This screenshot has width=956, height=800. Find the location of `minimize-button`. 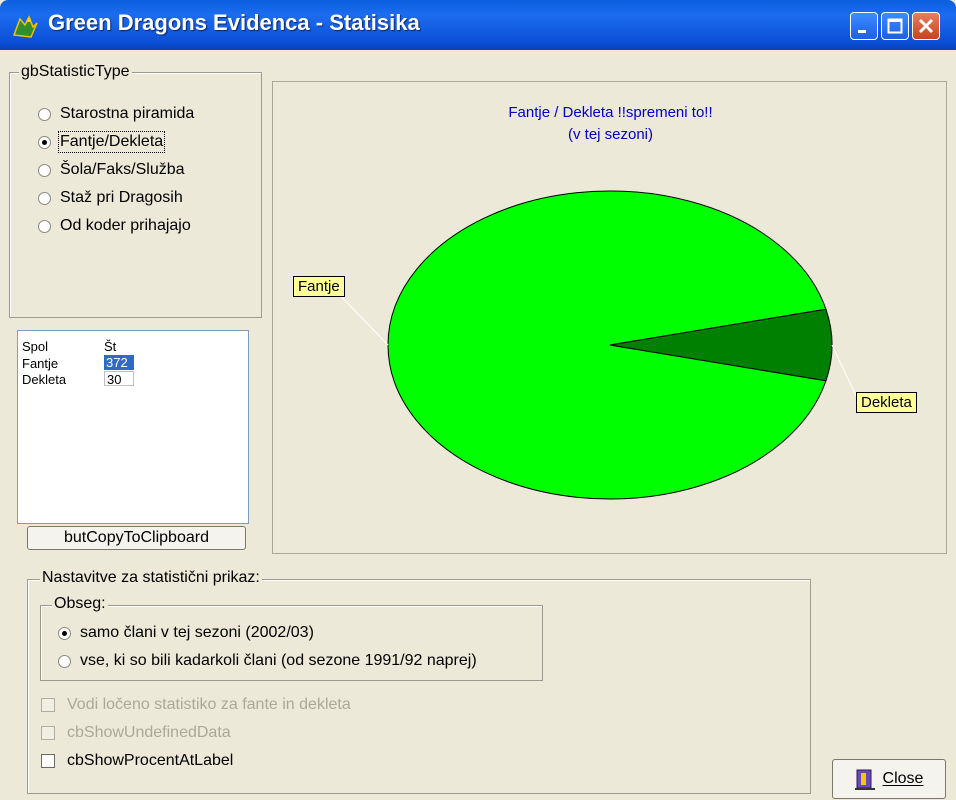

minimize-button is located at coordinates (864, 26).